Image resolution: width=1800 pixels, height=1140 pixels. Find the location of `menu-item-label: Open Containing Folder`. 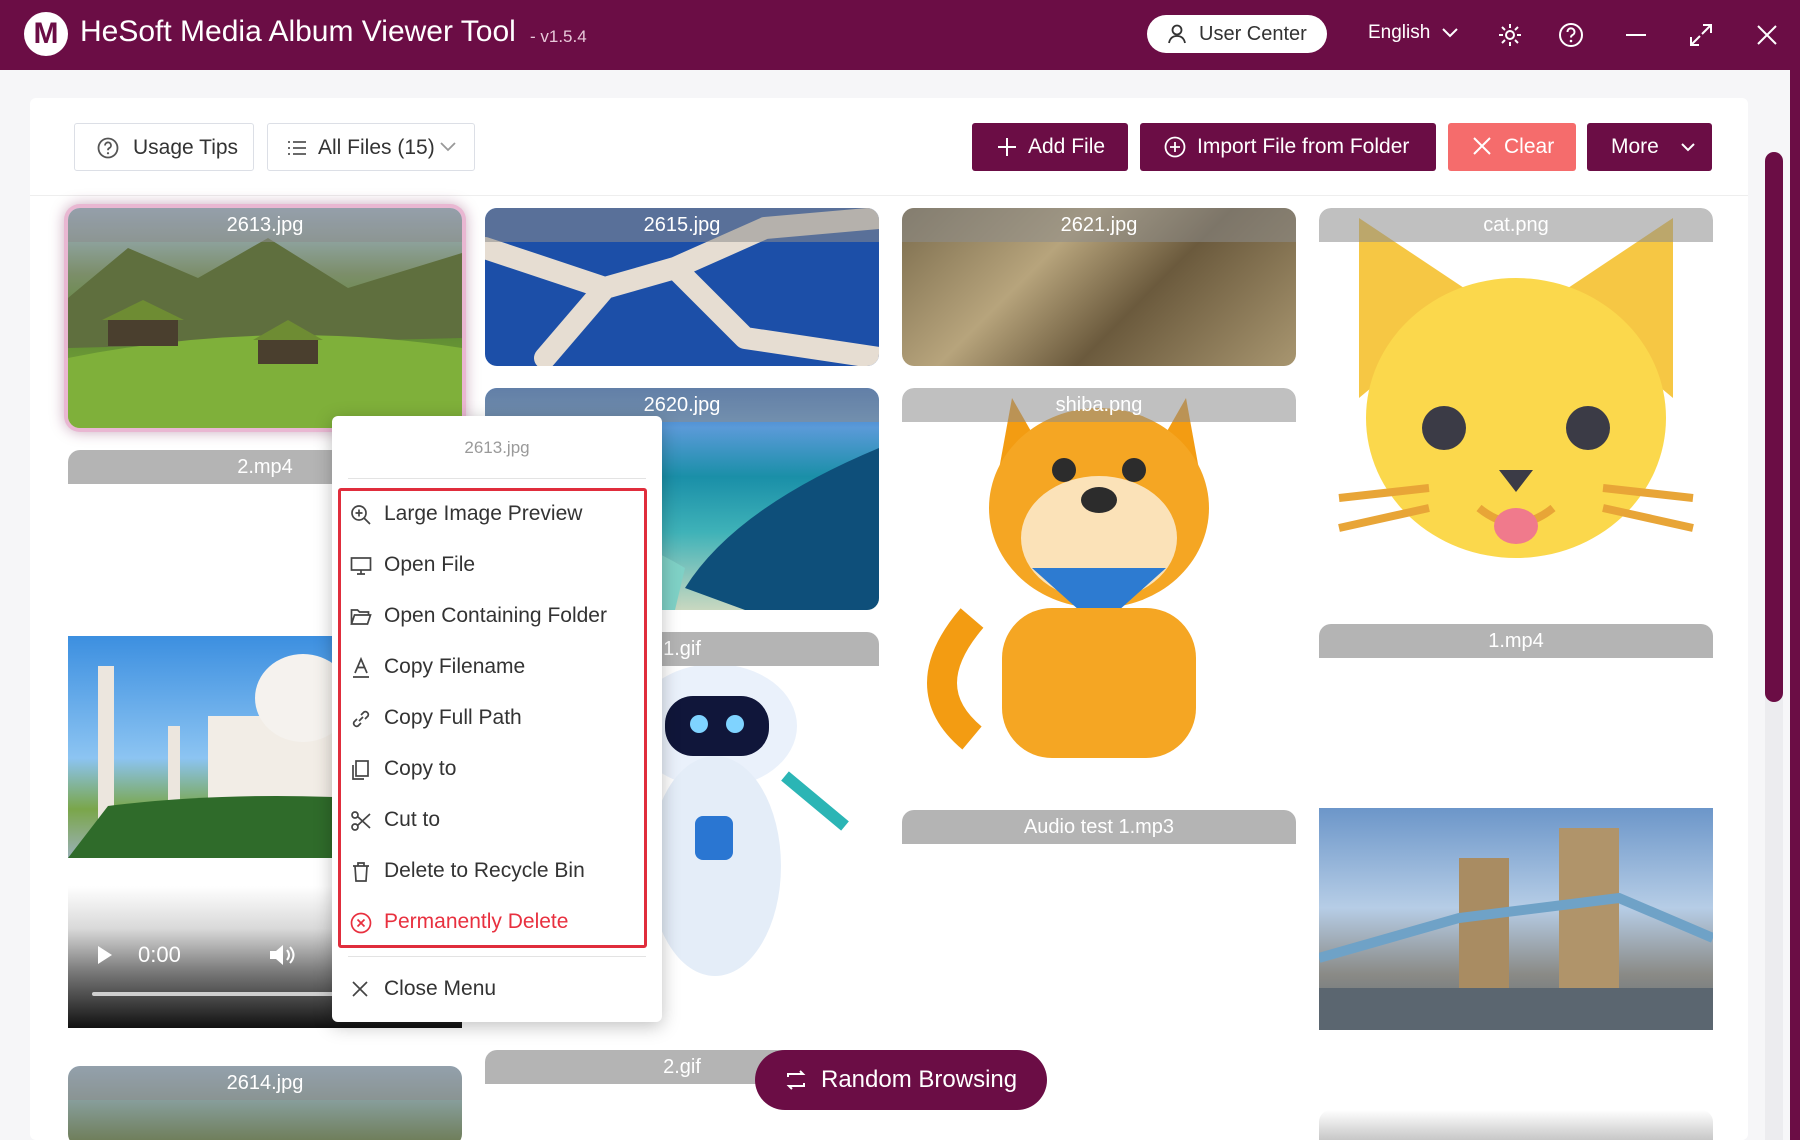

menu-item-label: Open Containing Folder is located at coordinates (495, 615).